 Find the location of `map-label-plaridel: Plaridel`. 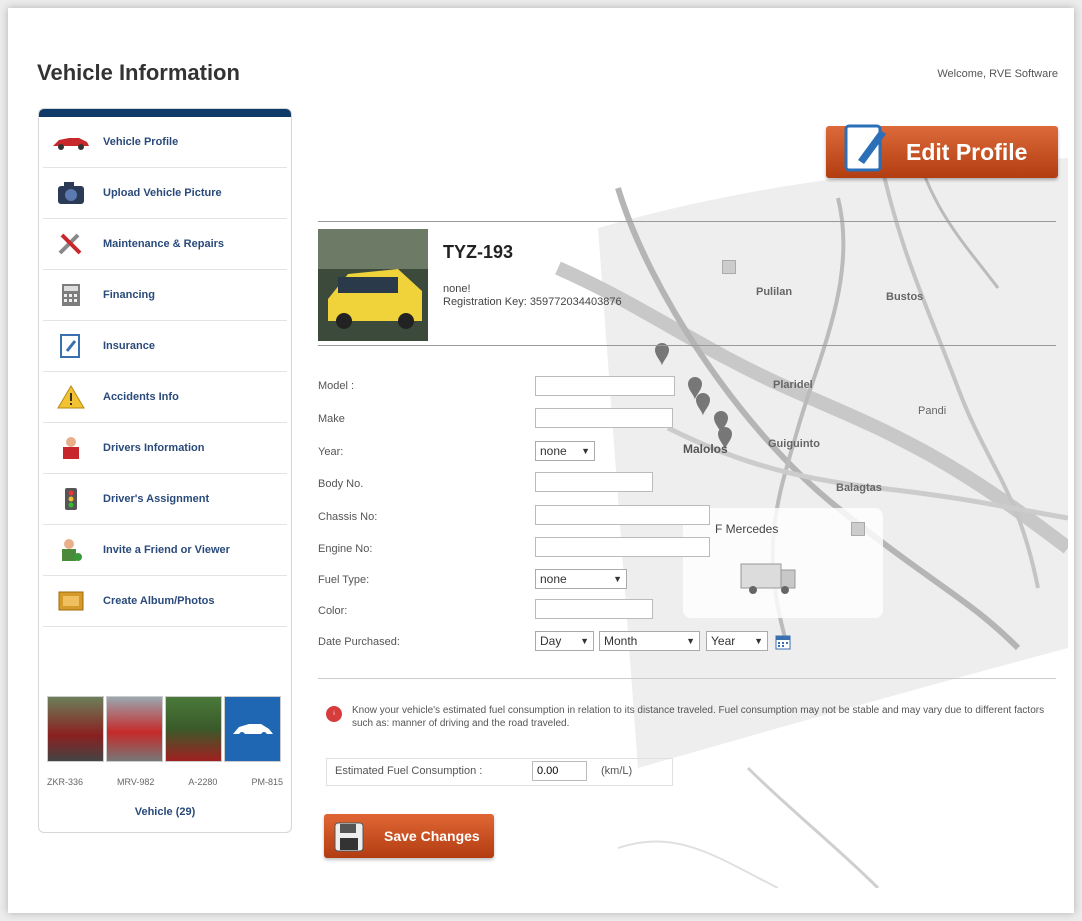

map-label-plaridel: Plaridel is located at coordinates (793, 385).